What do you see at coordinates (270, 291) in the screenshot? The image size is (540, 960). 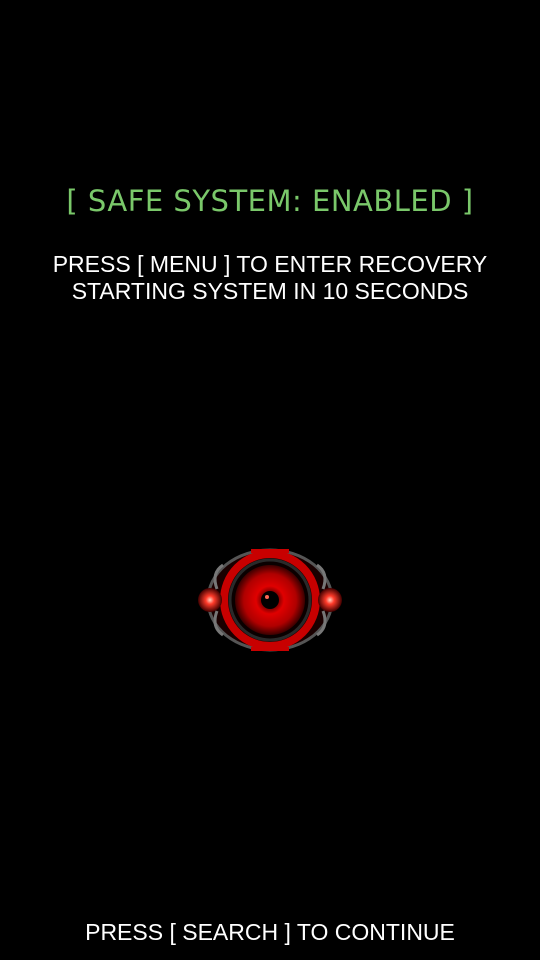 I see `countdown-text: STARTING SYSTEM IN 10 SECONDS` at bounding box center [270, 291].